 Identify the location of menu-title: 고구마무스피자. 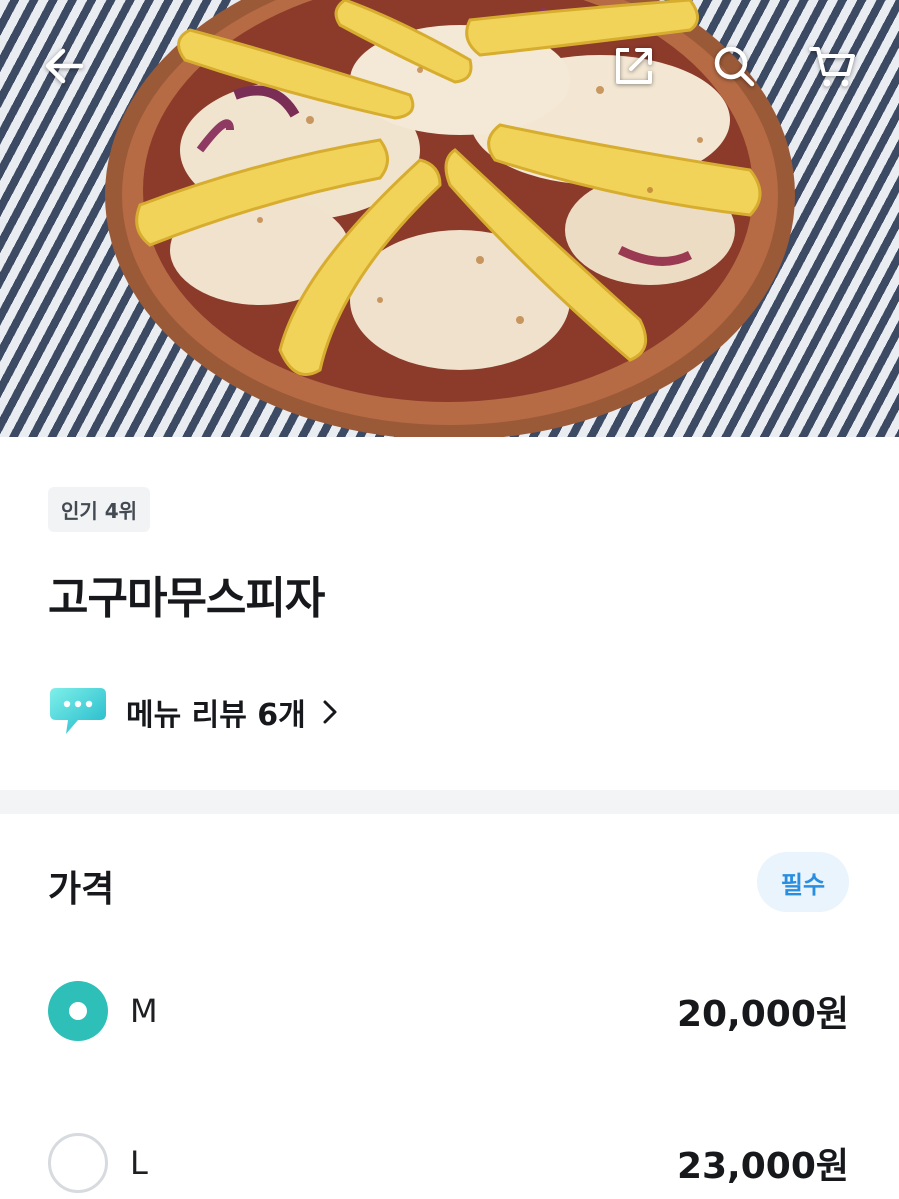
(186, 598).